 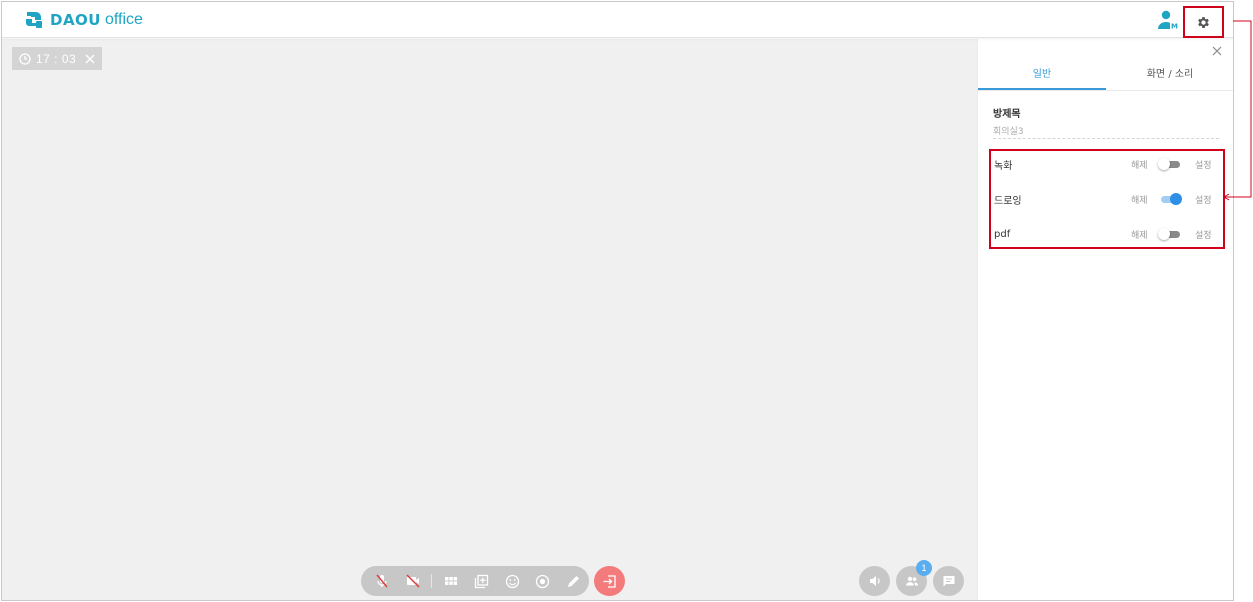 I want to click on participants-icon, so click(x=911, y=581).